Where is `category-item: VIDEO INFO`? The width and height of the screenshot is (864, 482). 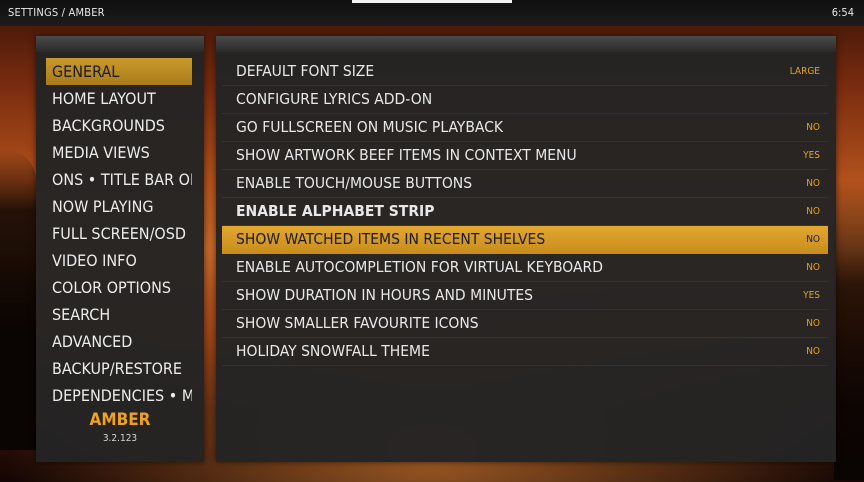 category-item: VIDEO INFO is located at coordinates (119, 260).